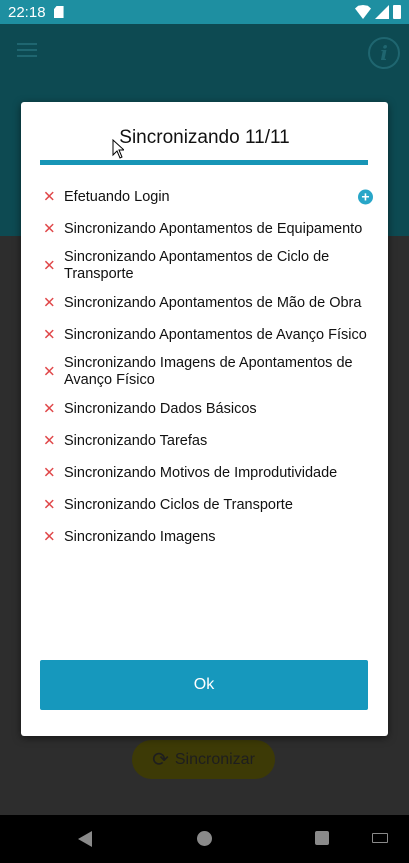  I want to click on step-label: Sincronizando Dados Básicos, so click(160, 408).